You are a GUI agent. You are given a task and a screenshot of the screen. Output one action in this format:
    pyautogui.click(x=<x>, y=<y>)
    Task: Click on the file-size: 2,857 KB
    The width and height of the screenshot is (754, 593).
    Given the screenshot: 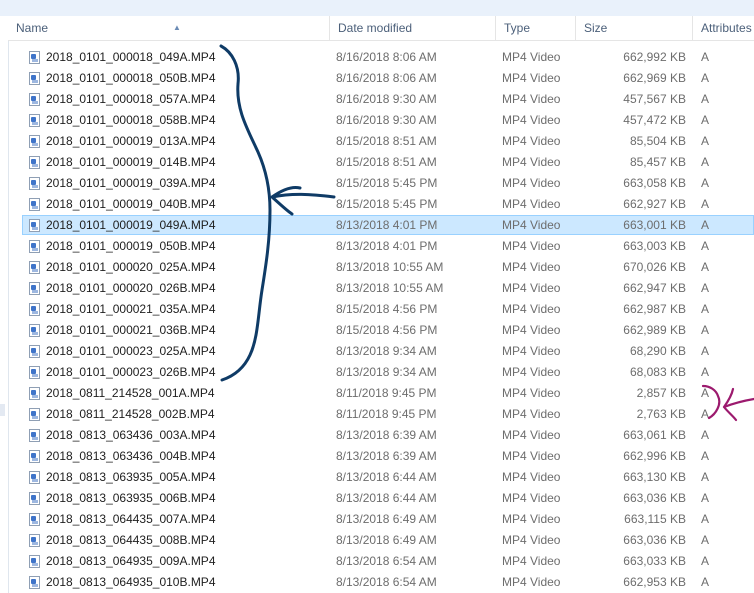 What is the action you would take?
    pyautogui.click(x=661, y=393)
    